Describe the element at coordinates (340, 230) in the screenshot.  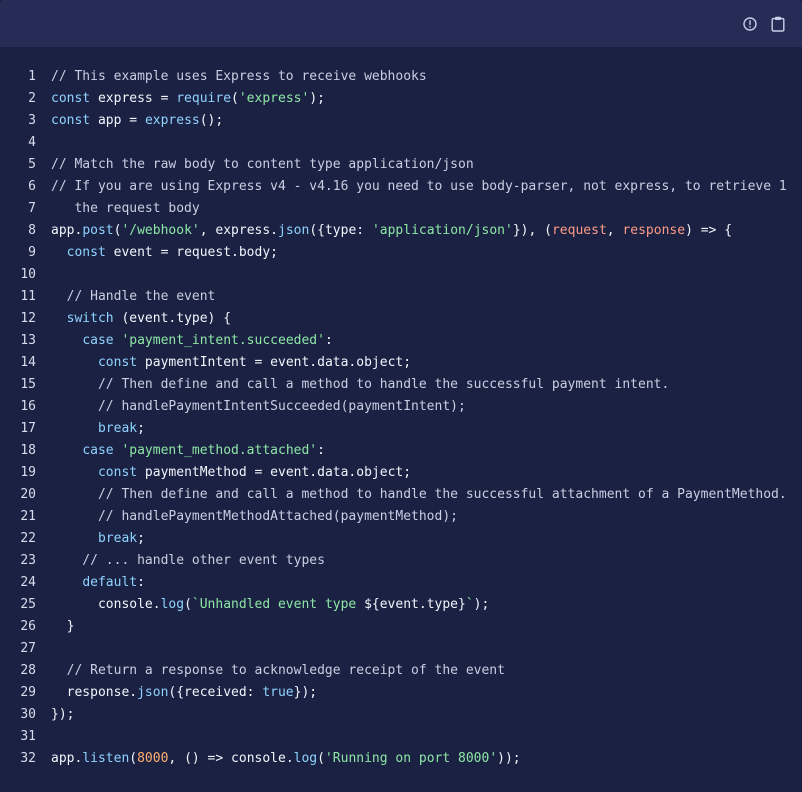
I see `code-token: ({type:` at that location.